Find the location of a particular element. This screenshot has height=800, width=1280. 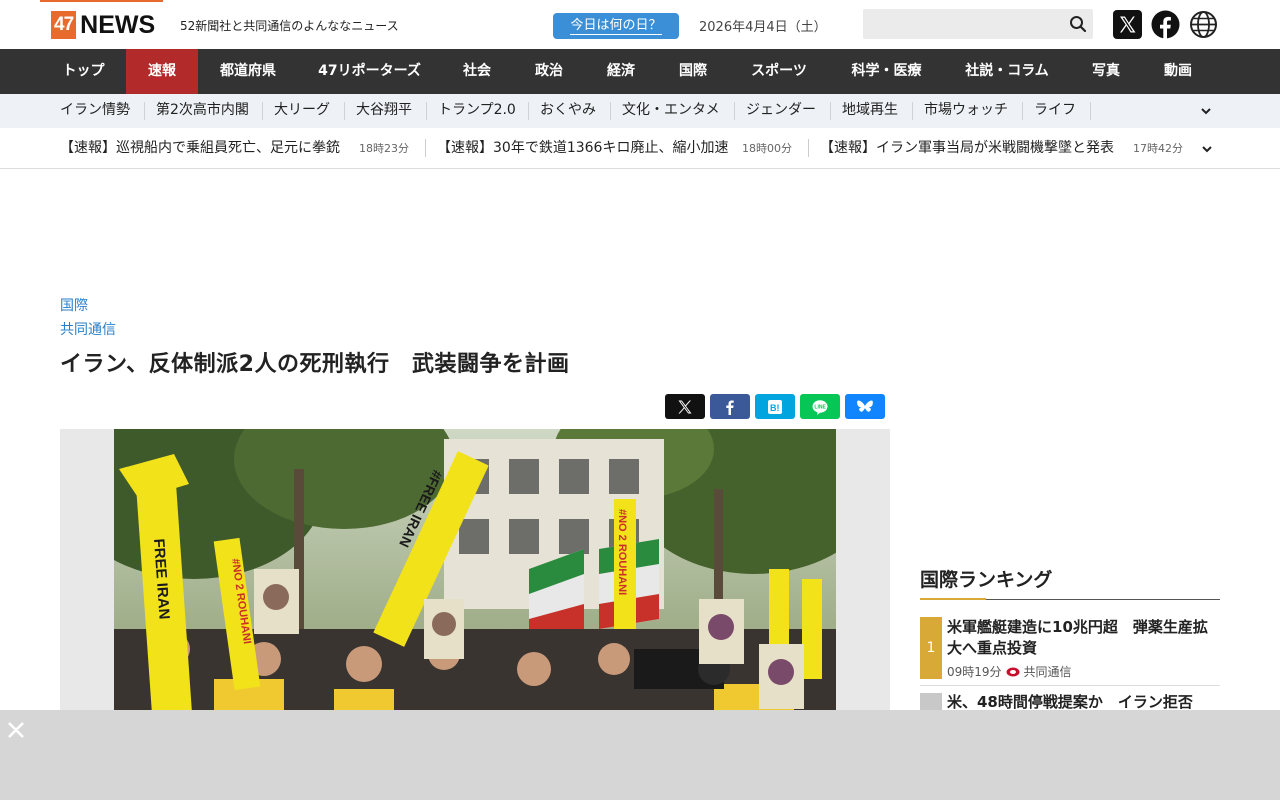

globe-icon is located at coordinates (1203, 24).